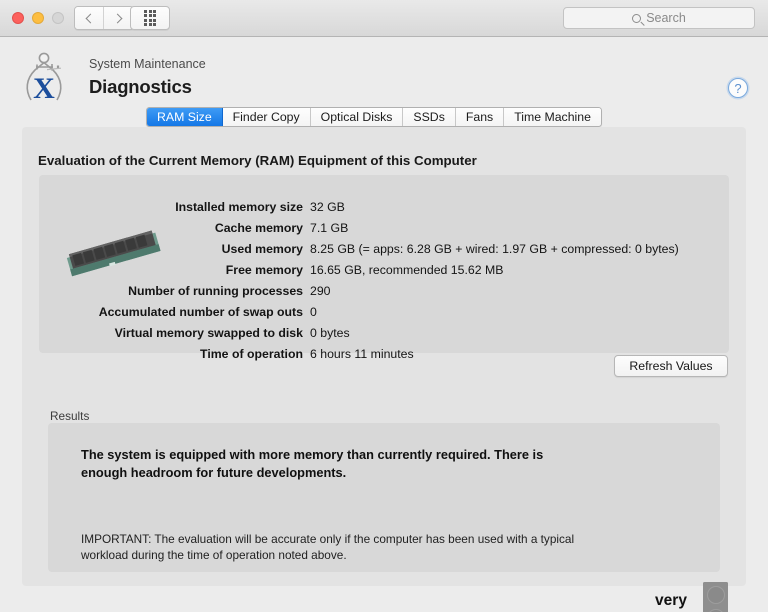 This screenshot has width=768, height=612. I want to click on row-label: Installed memory size, so click(239, 207).